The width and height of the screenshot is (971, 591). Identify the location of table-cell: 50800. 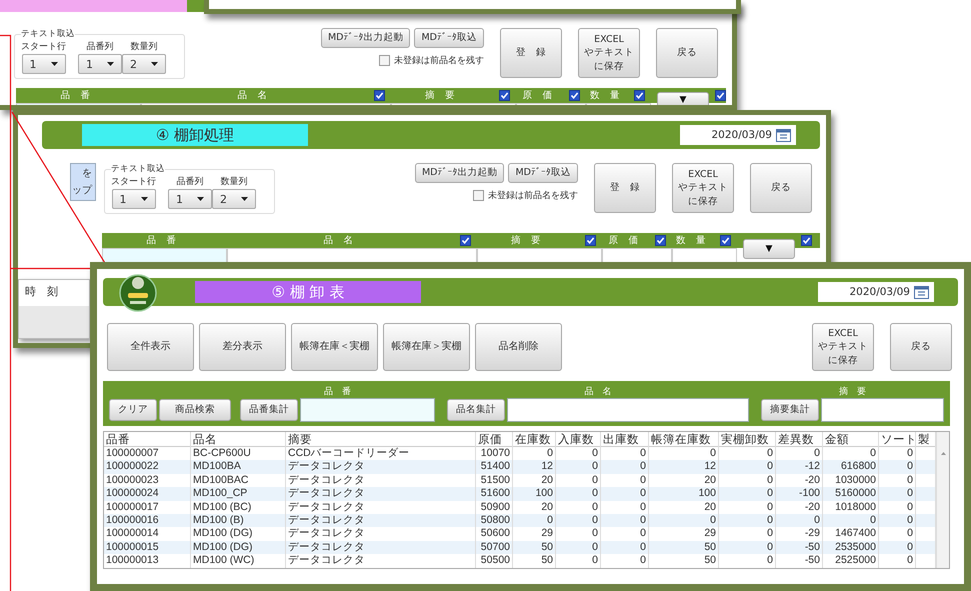
(494, 521).